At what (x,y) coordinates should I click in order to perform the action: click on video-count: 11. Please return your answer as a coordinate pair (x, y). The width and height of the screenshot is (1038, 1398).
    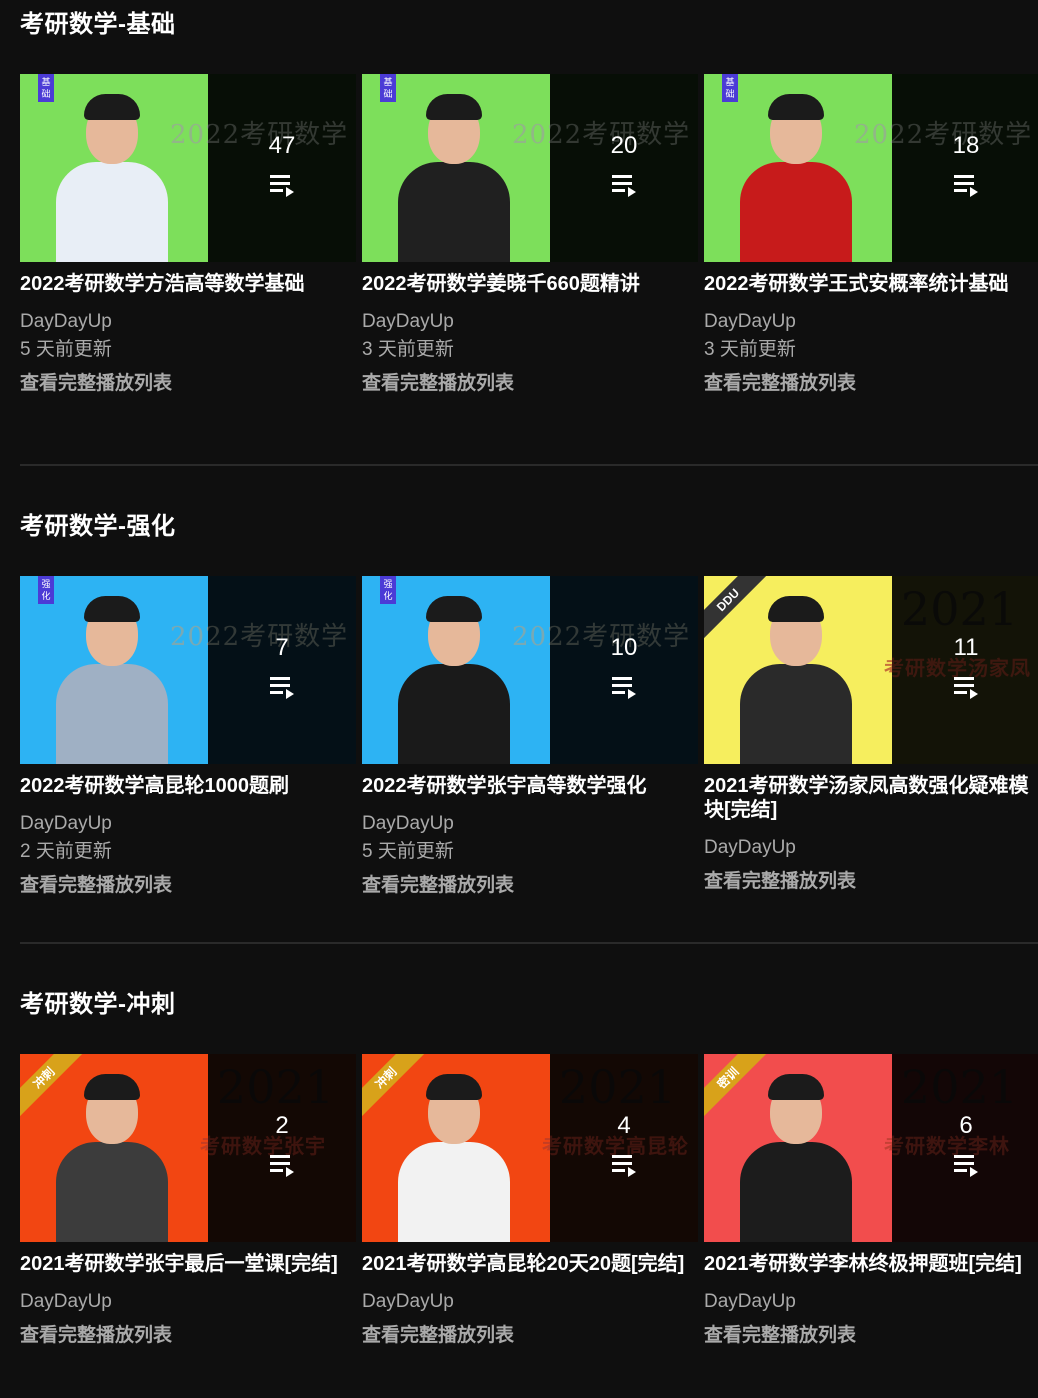
    Looking at the image, I should click on (966, 647).